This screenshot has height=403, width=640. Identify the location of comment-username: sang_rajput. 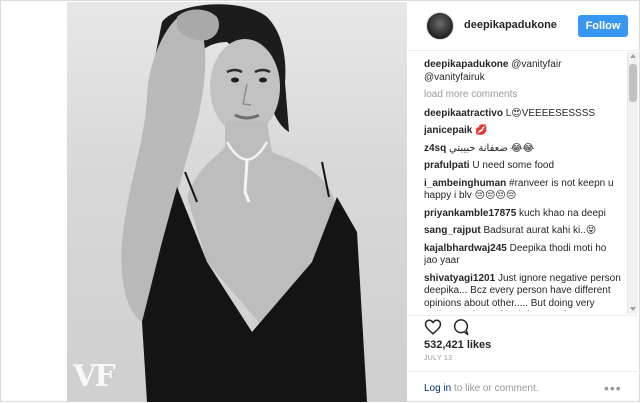
(452, 230).